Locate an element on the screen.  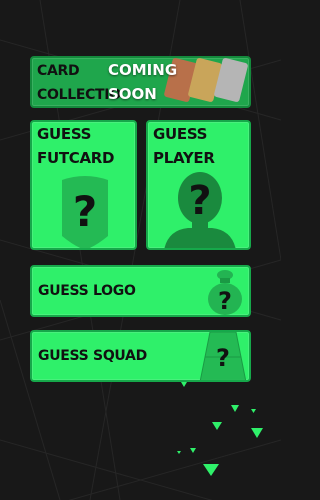
coming-soon-badge-line2: SOON is located at coordinates (132, 94).